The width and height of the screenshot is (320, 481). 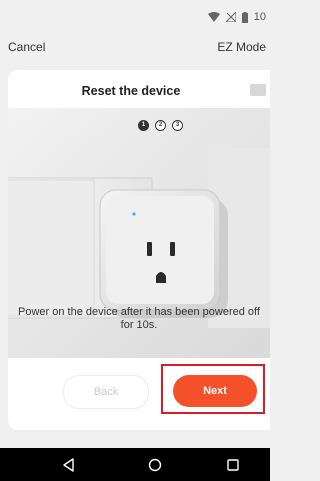 I want to click on step-indicator-2: 2, so click(x=160, y=125).